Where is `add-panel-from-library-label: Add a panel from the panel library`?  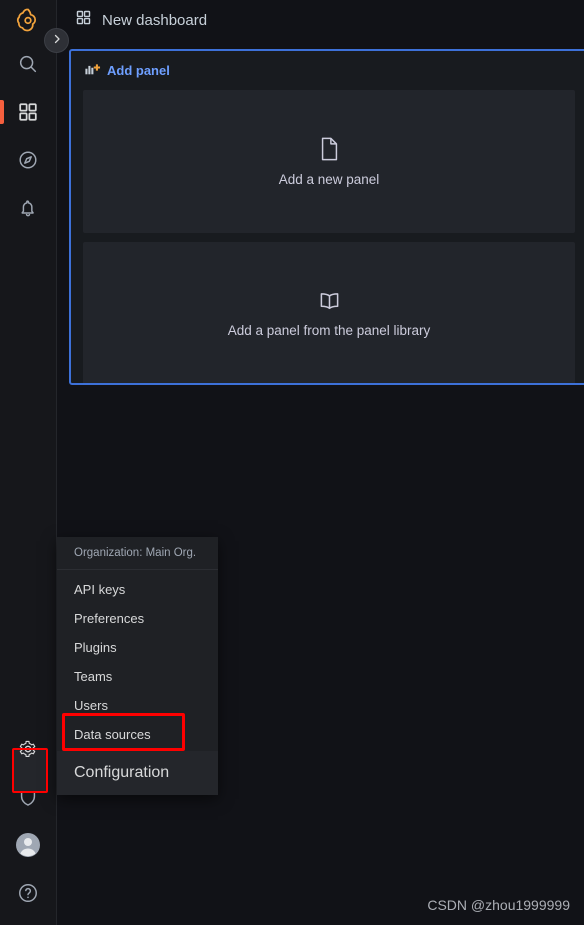 add-panel-from-library-label: Add a panel from the panel library is located at coordinates (329, 330).